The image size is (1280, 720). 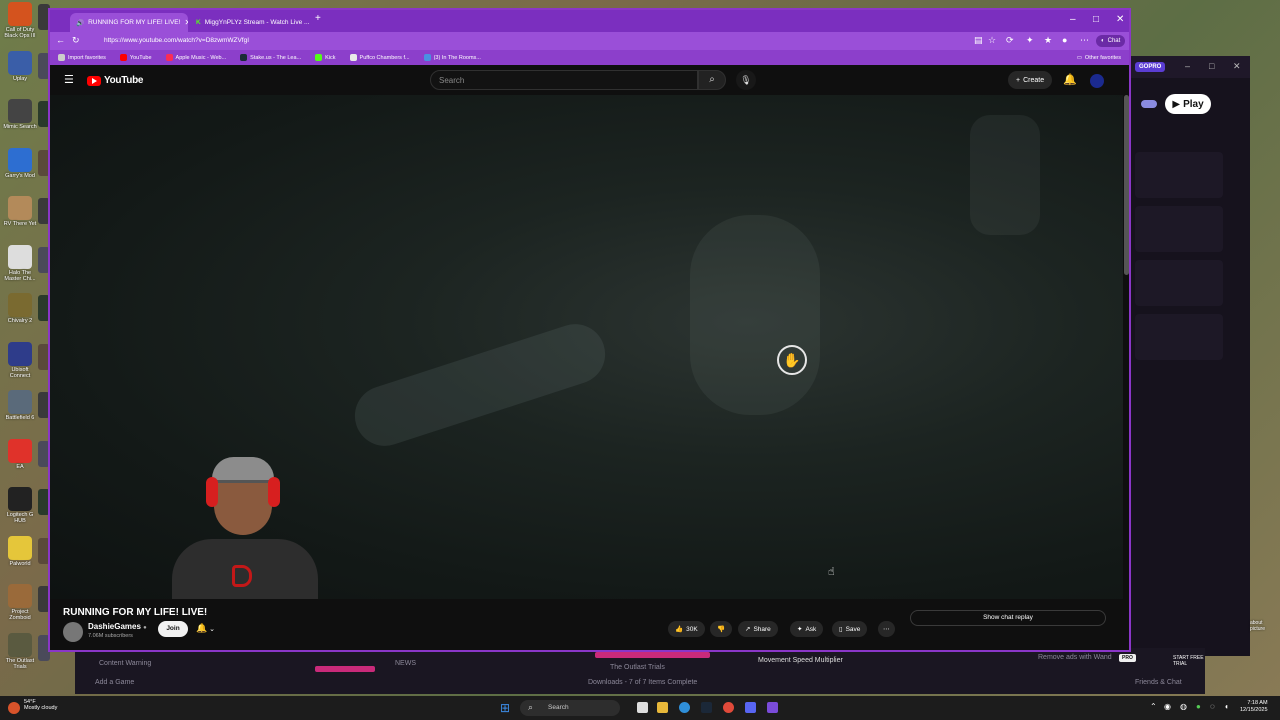 What do you see at coordinates (20, 454) in the screenshot?
I see `desktop-icon: EA` at bounding box center [20, 454].